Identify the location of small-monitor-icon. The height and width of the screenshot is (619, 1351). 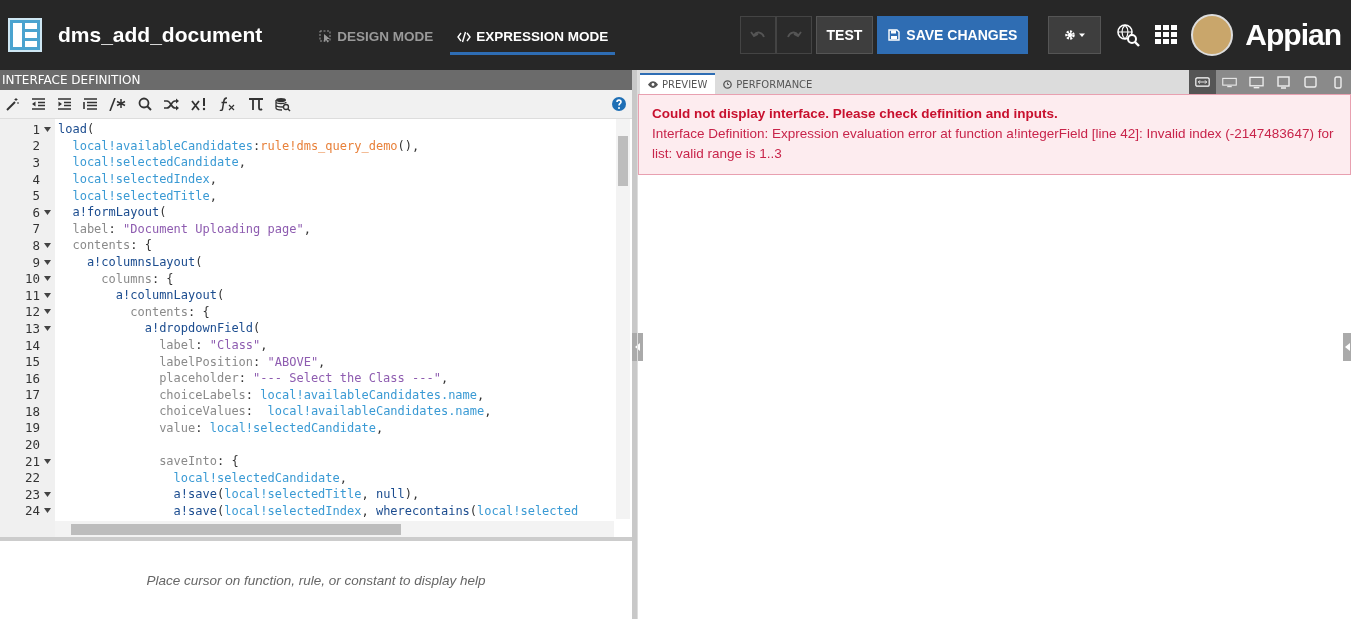
(1283, 82).